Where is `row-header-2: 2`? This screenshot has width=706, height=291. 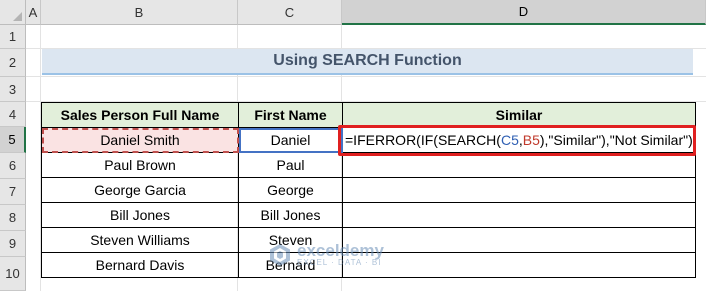 row-header-2: 2 is located at coordinates (13, 63).